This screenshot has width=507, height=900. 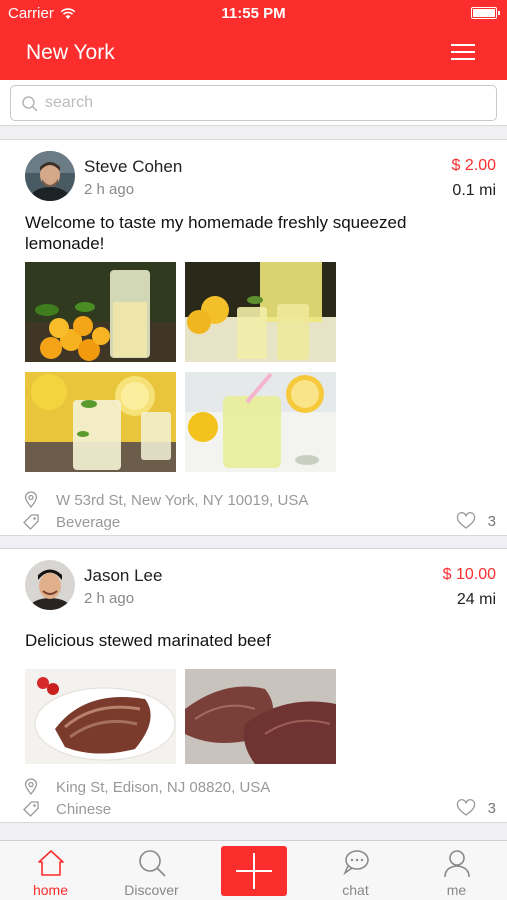 I want to click on post-category: Chinese, so click(x=84, y=809).